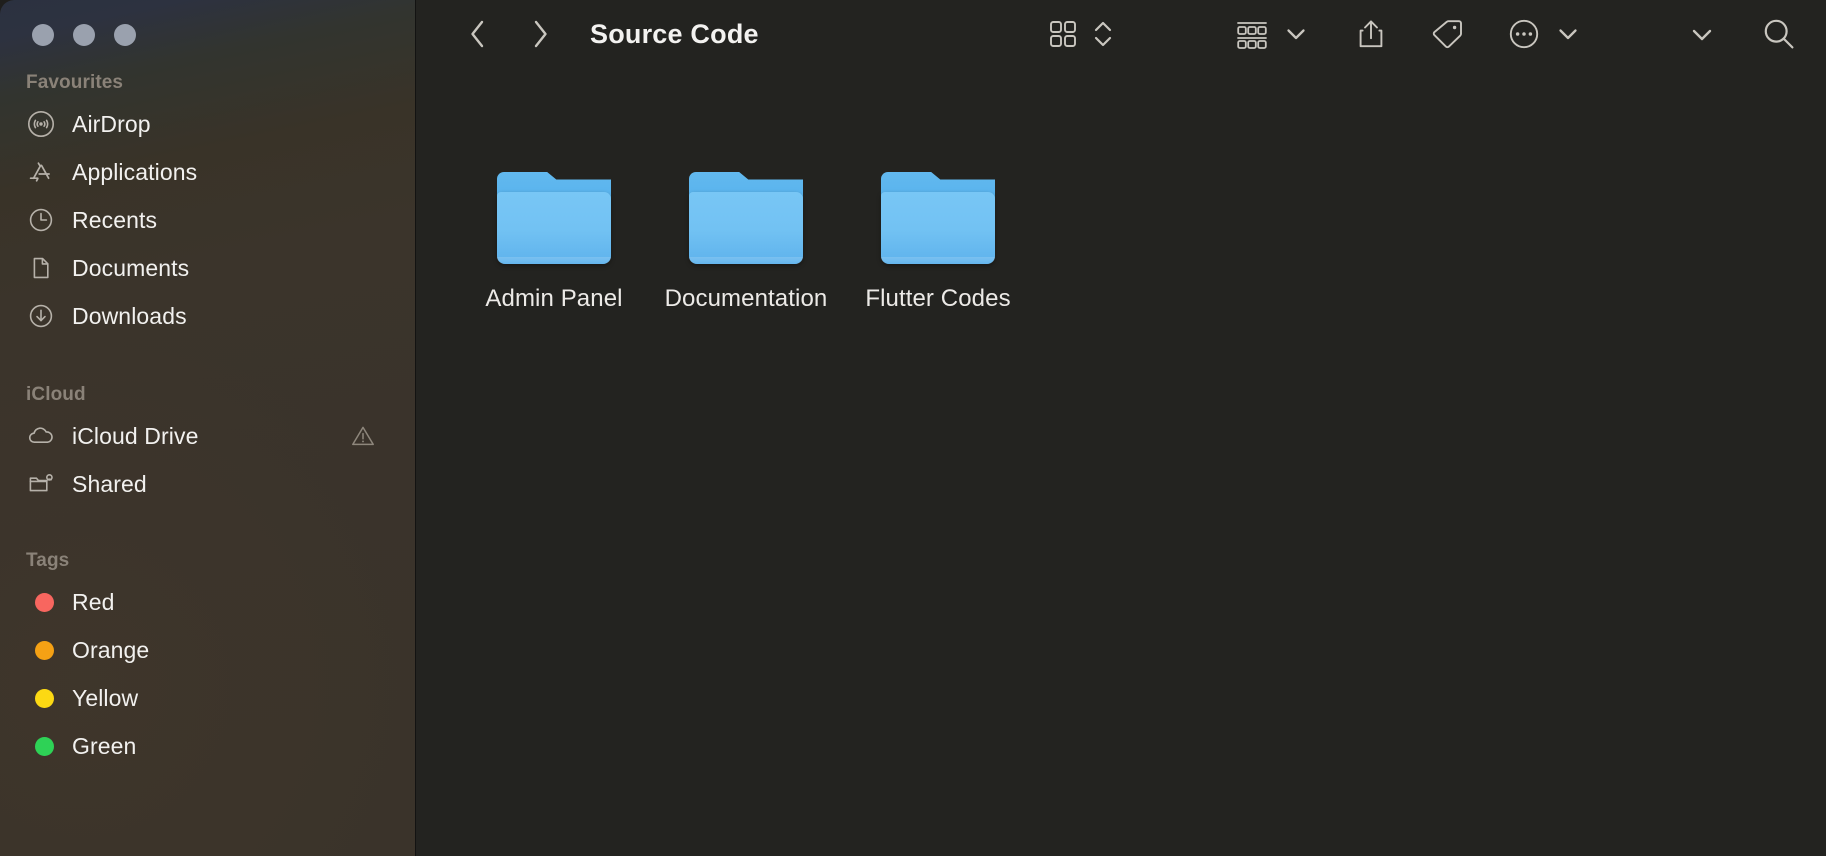  I want to click on back-button, so click(478, 34).